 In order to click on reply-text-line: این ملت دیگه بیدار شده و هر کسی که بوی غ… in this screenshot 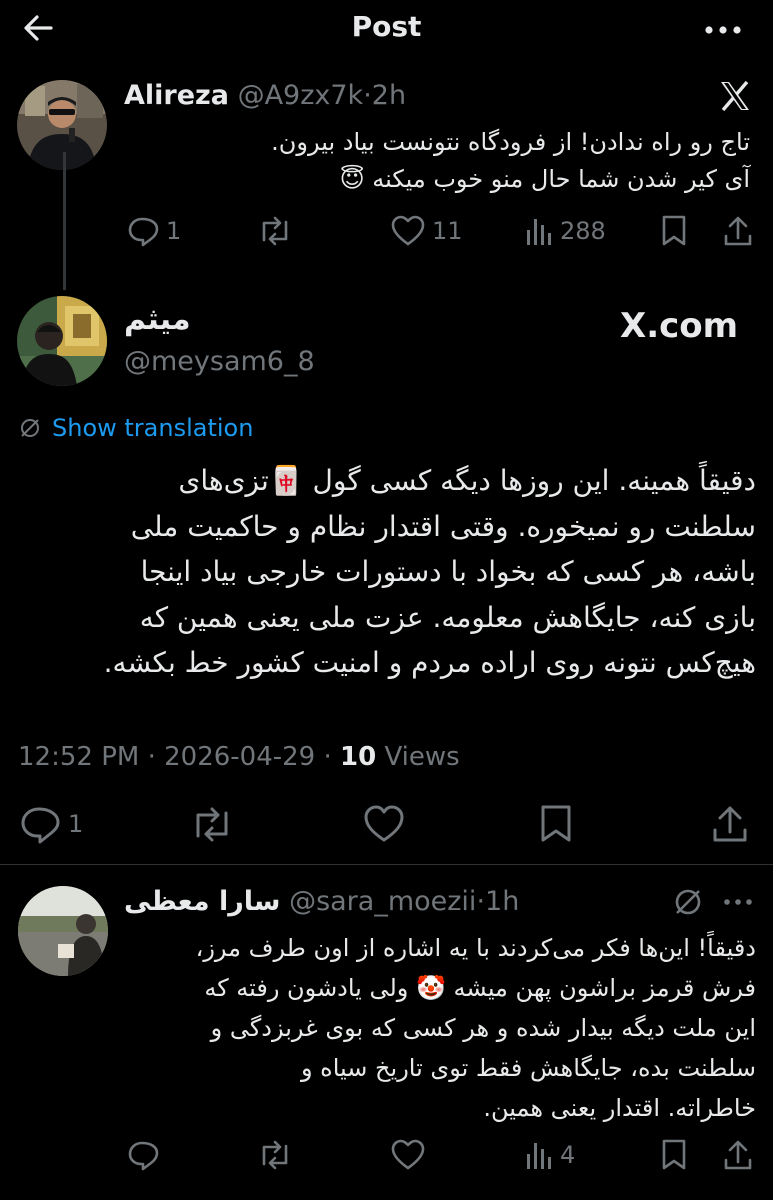, I will do `click(483, 1028)`.